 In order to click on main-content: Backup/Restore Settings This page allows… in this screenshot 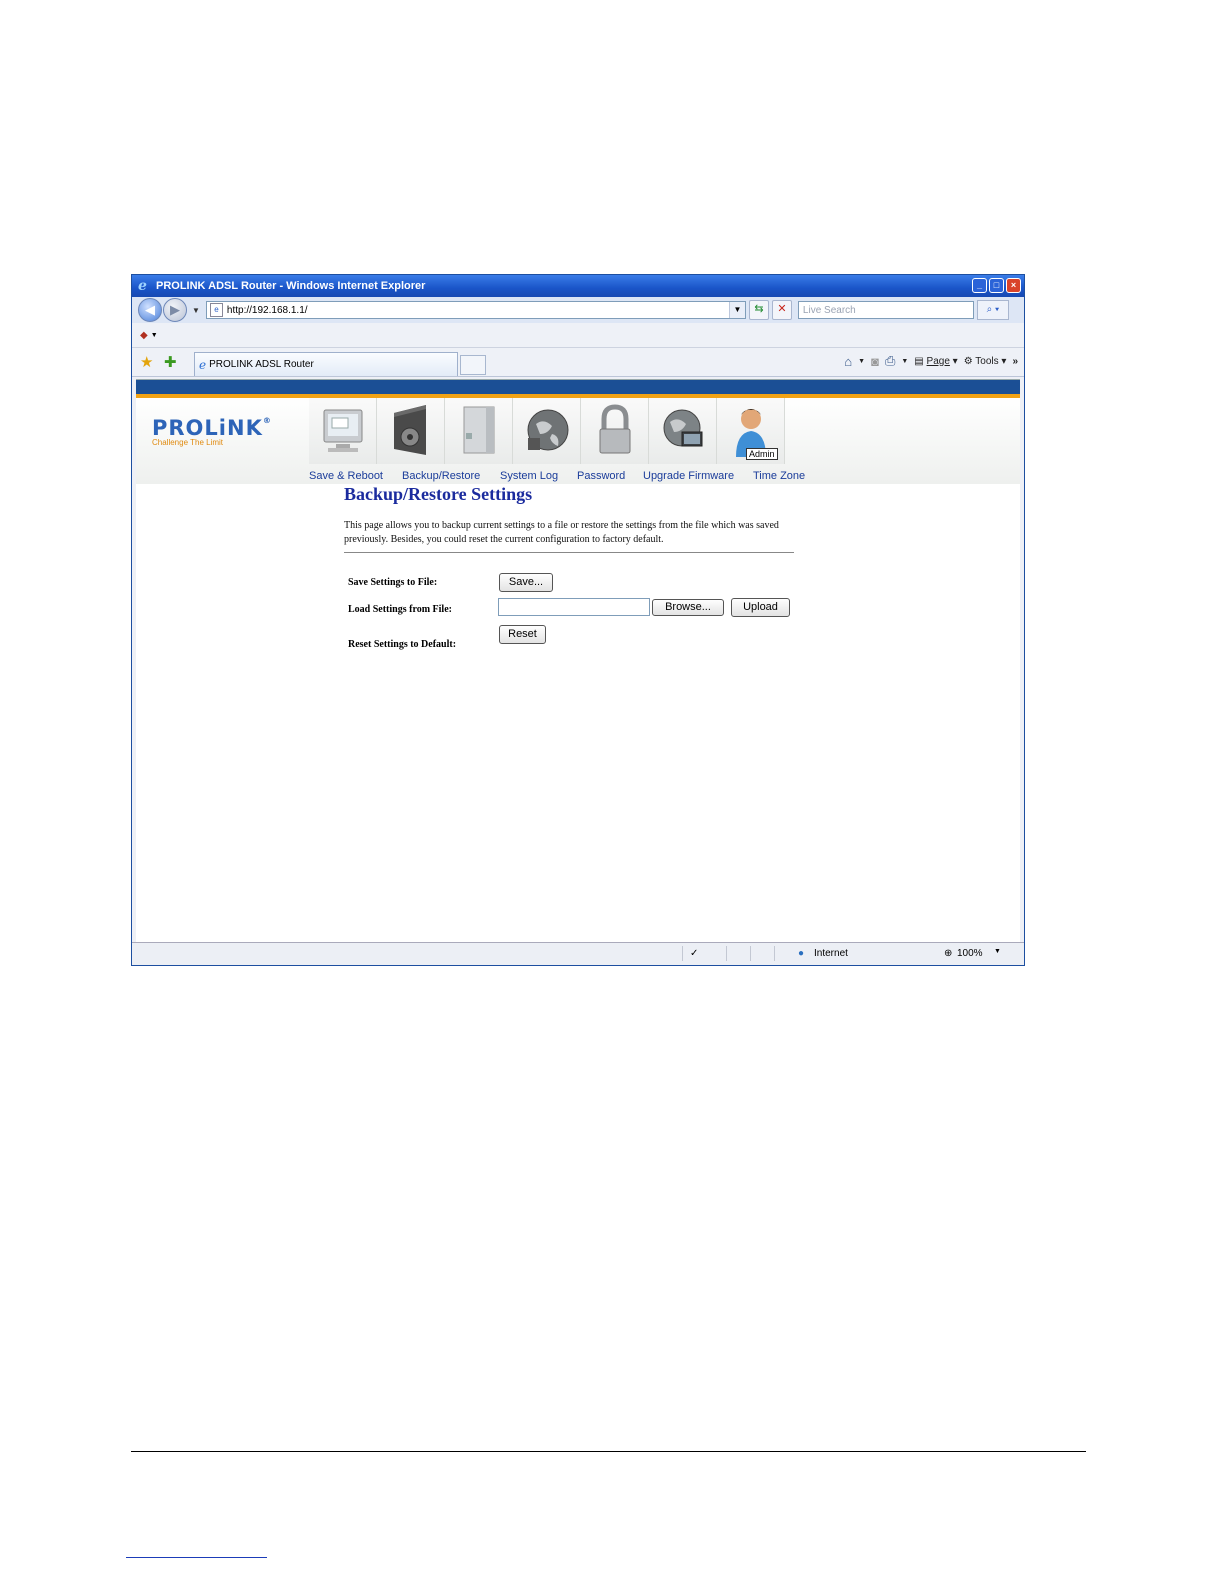, I will do `click(569, 572)`.